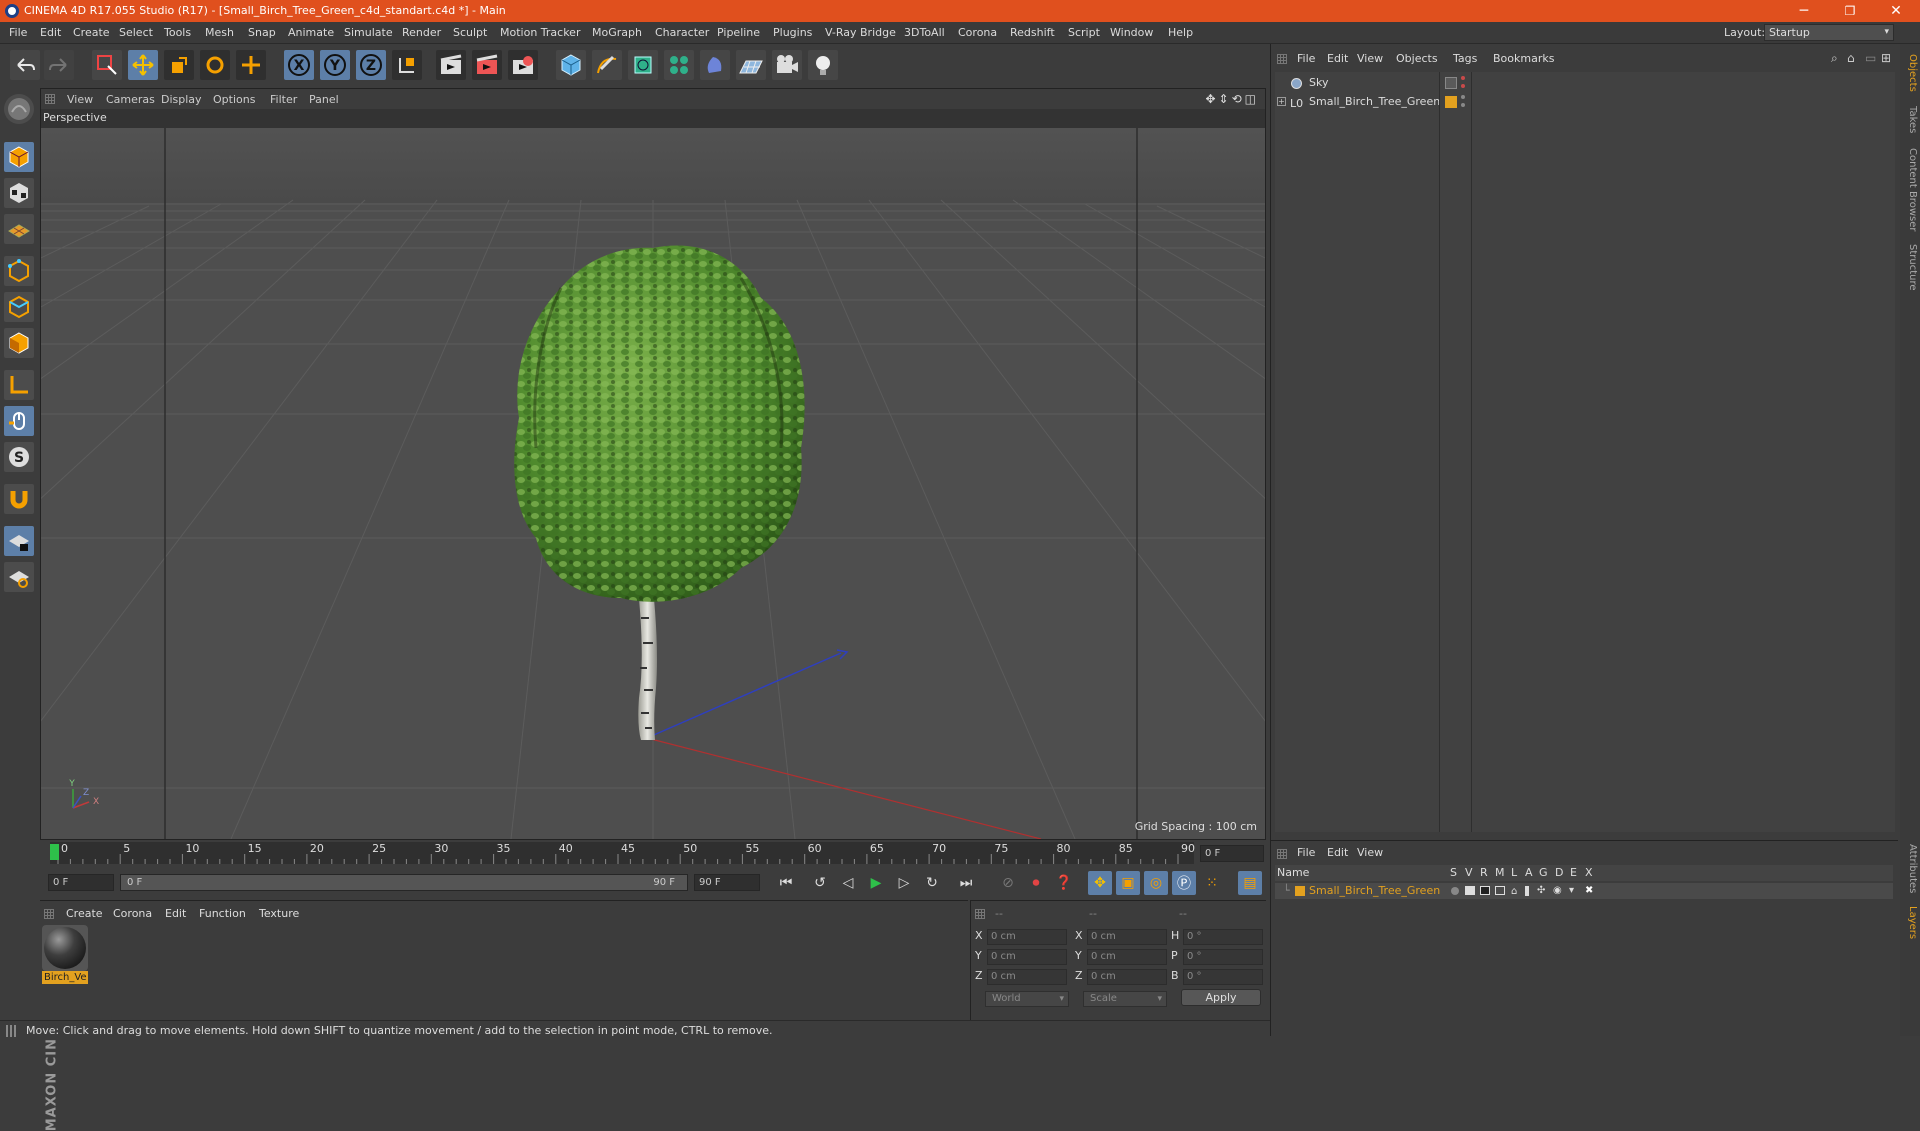  I want to click on preview-range-slider: 0 F 90 F, so click(404, 882).